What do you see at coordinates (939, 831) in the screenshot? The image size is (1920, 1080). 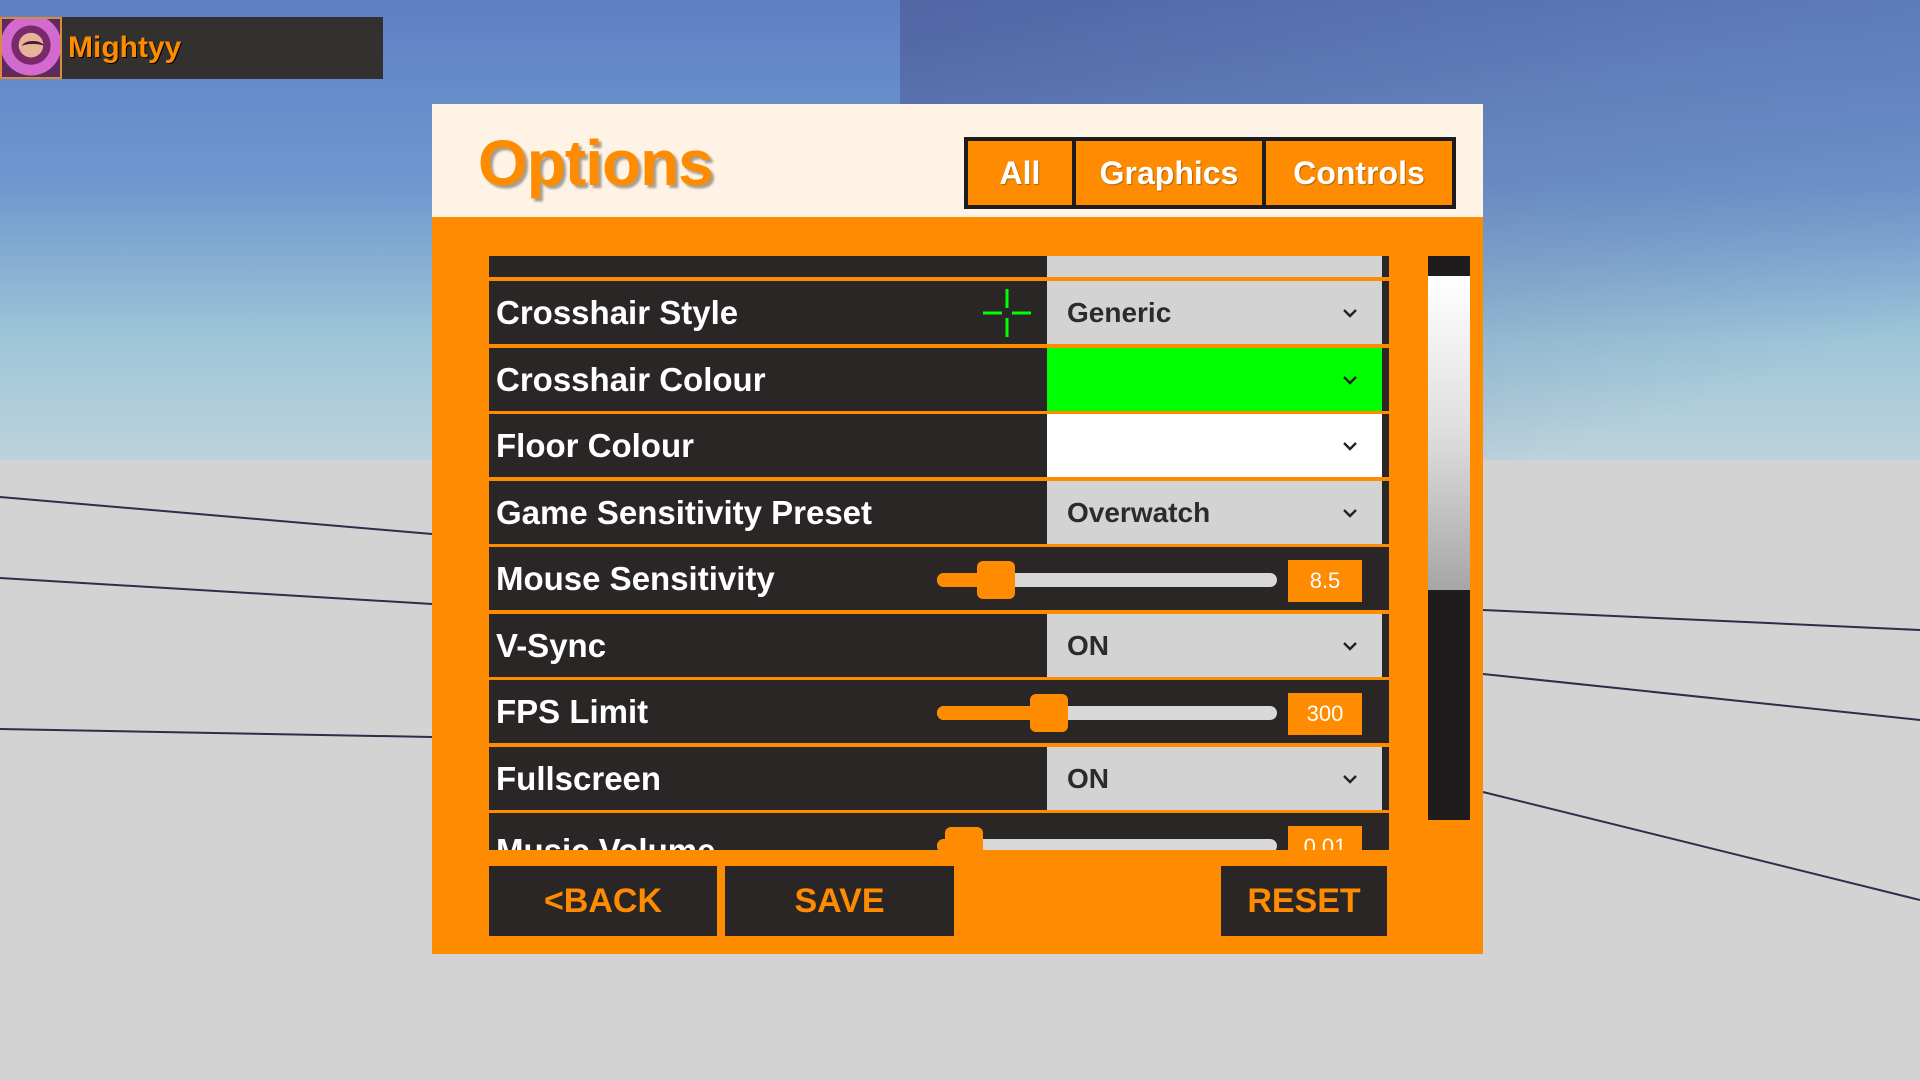 I see `setting-row-music-volume: Music Volume 0.01` at bounding box center [939, 831].